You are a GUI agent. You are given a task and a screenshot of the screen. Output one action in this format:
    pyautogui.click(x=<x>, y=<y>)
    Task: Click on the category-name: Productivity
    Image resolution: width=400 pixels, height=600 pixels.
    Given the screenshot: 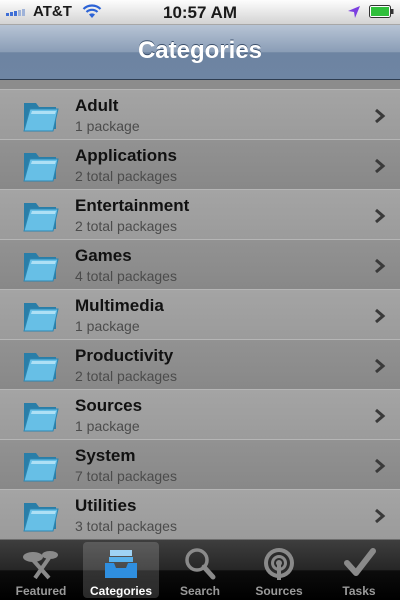 What is the action you would take?
    pyautogui.click(x=124, y=355)
    